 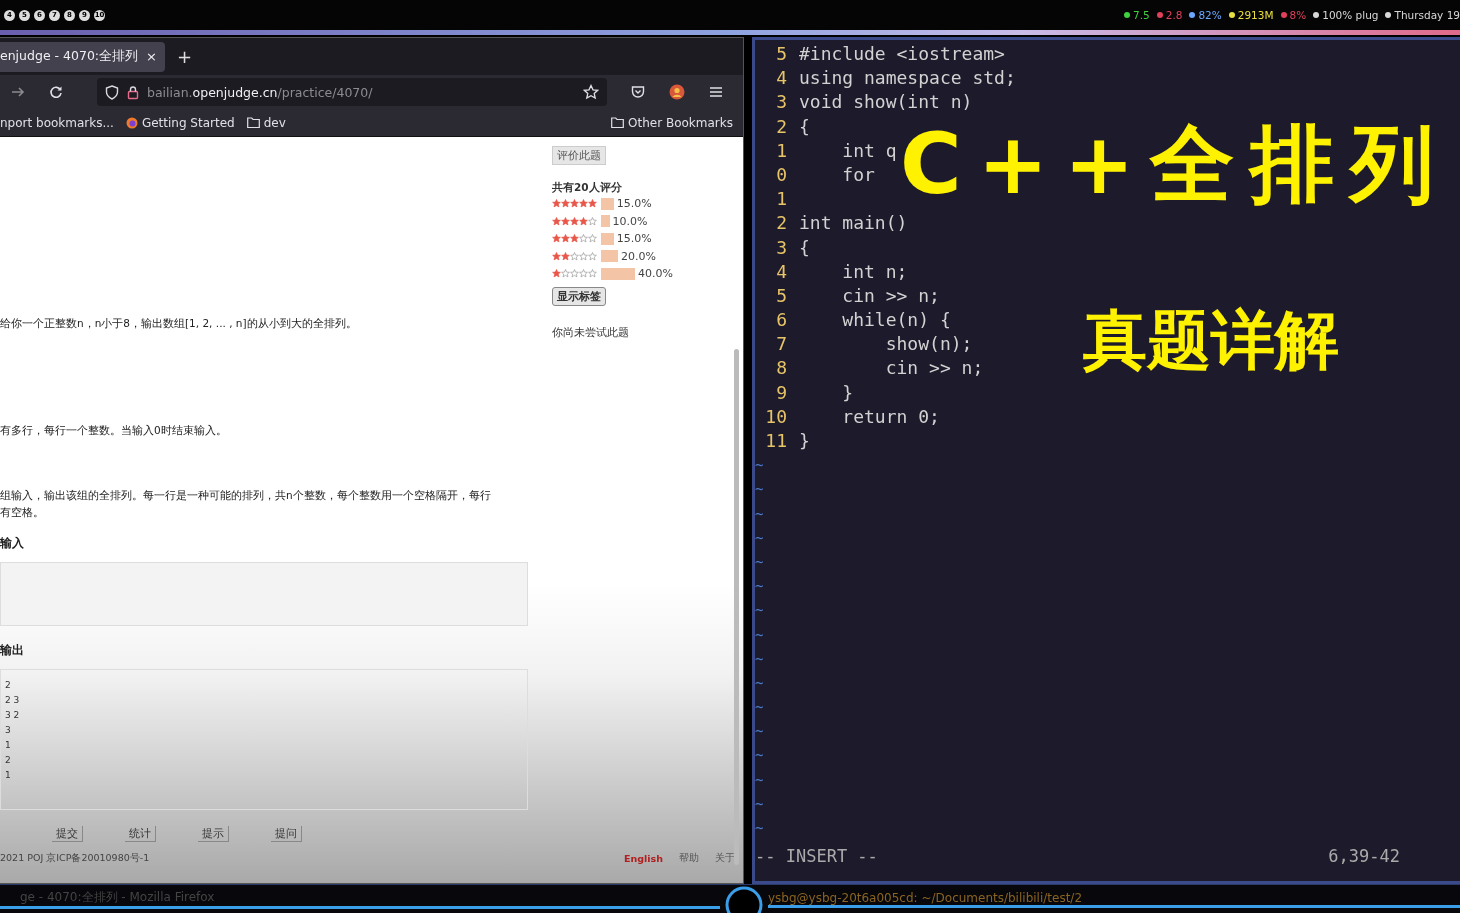 I want to click on section-heading: 输出, so click(x=12, y=650).